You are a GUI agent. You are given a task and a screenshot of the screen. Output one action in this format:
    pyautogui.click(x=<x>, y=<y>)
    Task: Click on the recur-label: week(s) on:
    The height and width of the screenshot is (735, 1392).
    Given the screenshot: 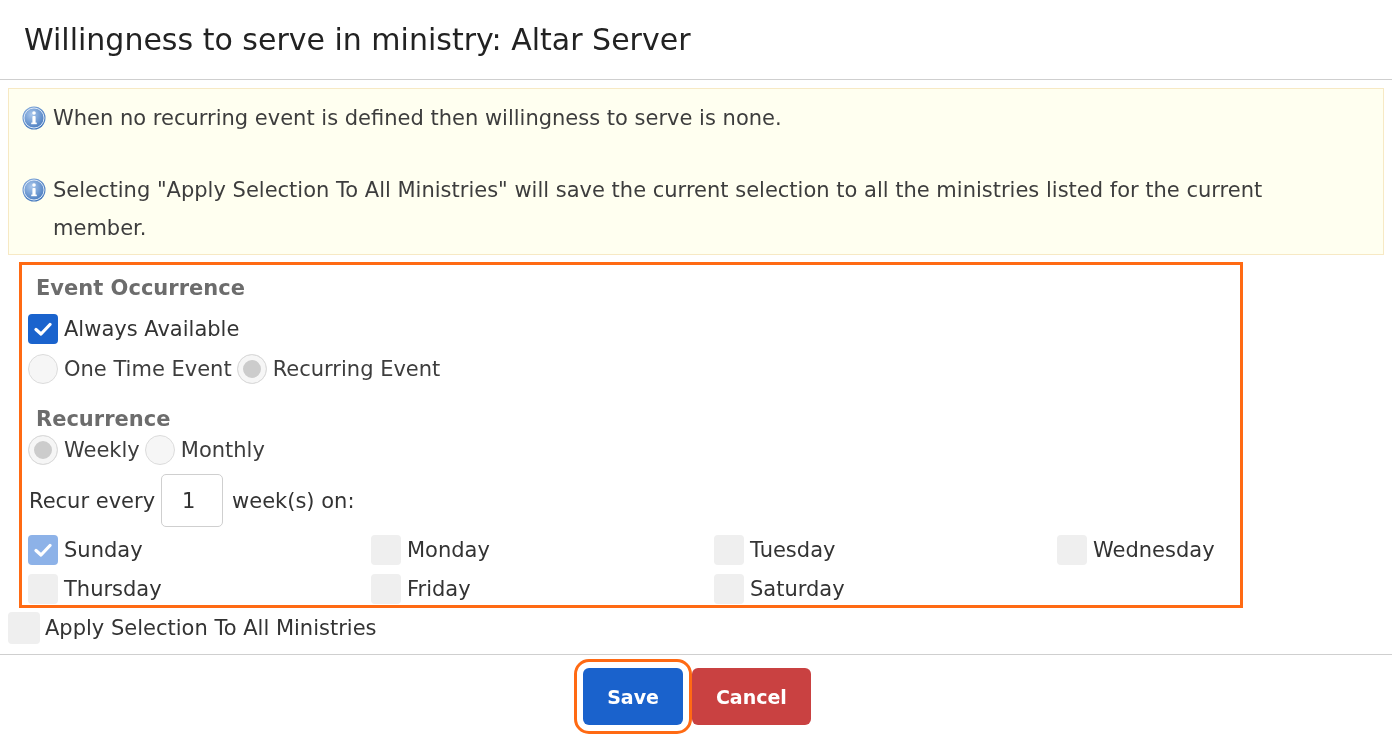 What is the action you would take?
    pyautogui.click(x=293, y=500)
    